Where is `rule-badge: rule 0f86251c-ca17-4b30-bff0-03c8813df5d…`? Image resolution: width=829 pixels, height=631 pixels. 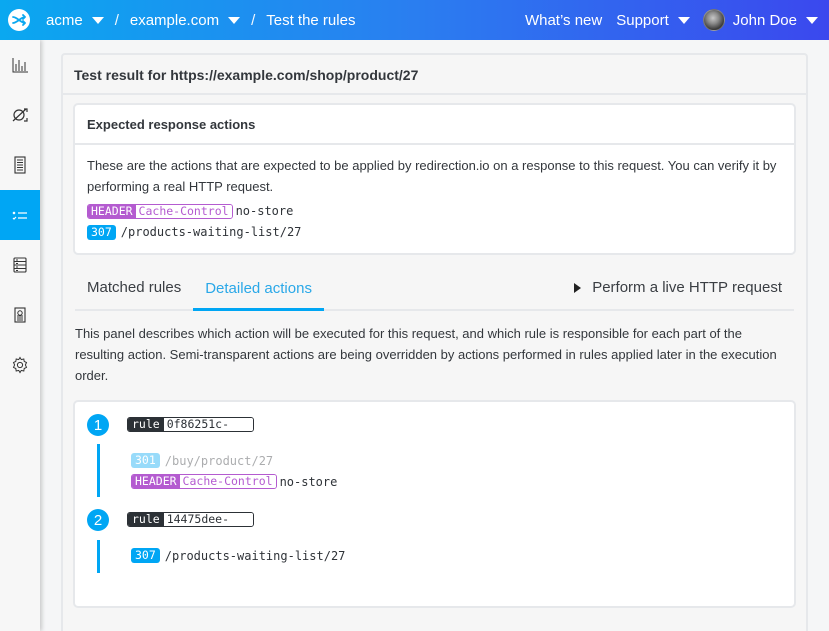 rule-badge: rule 0f86251c-ca17-4b30-bff0-03c8813df5d… is located at coordinates (190, 424).